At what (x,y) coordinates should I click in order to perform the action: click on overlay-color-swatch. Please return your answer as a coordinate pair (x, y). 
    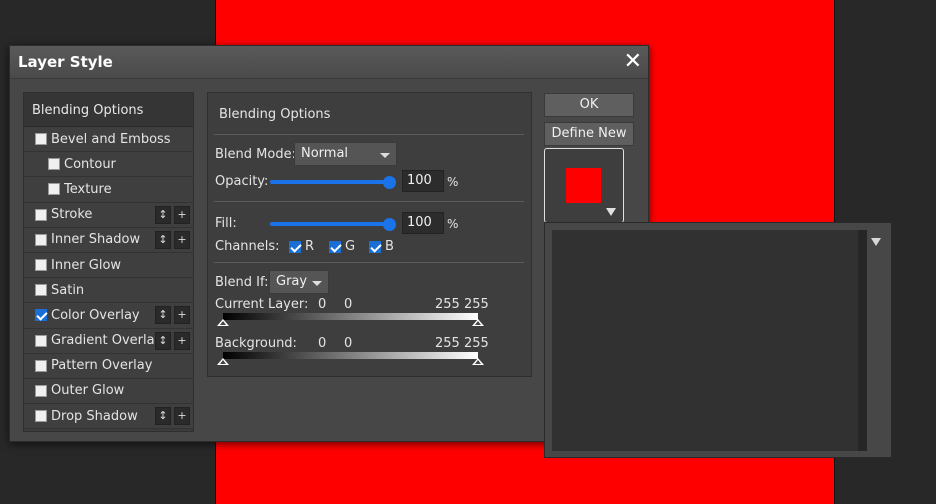
    Looking at the image, I should click on (583, 185).